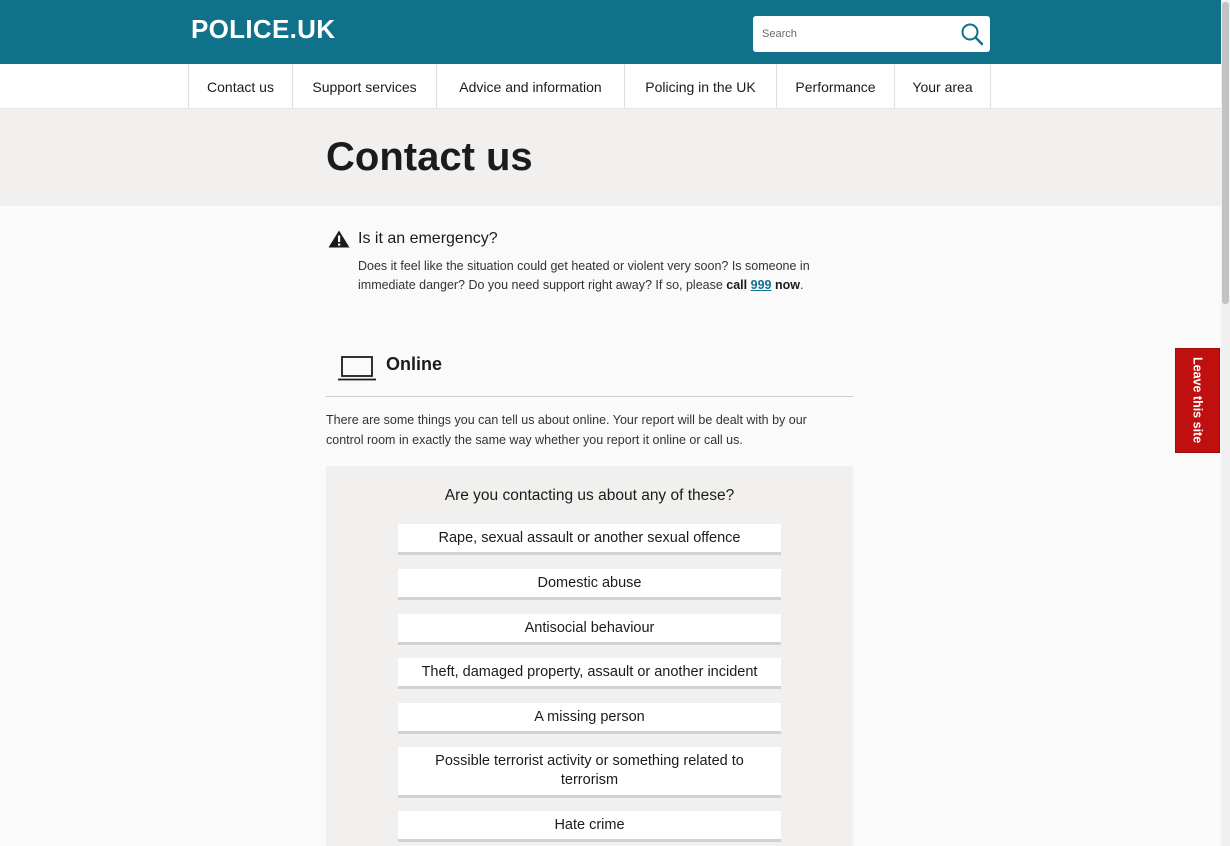 Image resolution: width=1230 pixels, height=846 pixels. I want to click on online-title: Online, so click(414, 364).